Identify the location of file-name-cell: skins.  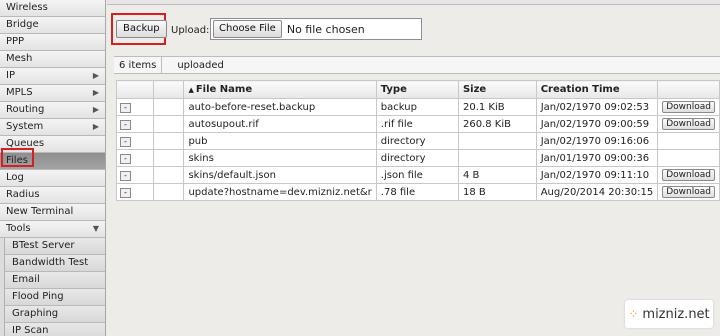
(280, 158).